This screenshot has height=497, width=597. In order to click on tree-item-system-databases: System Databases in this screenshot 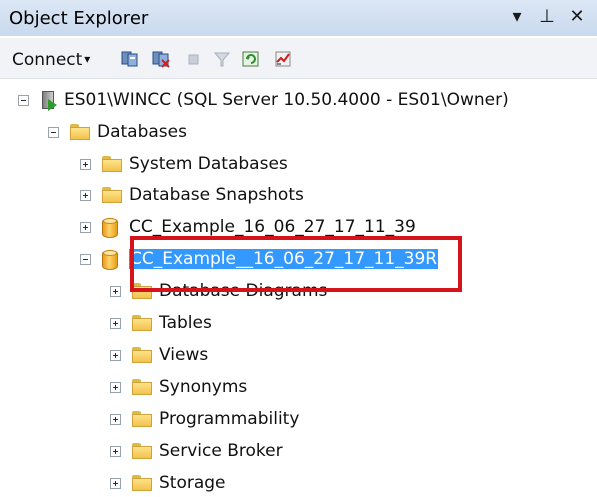, I will do `click(184, 164)`.